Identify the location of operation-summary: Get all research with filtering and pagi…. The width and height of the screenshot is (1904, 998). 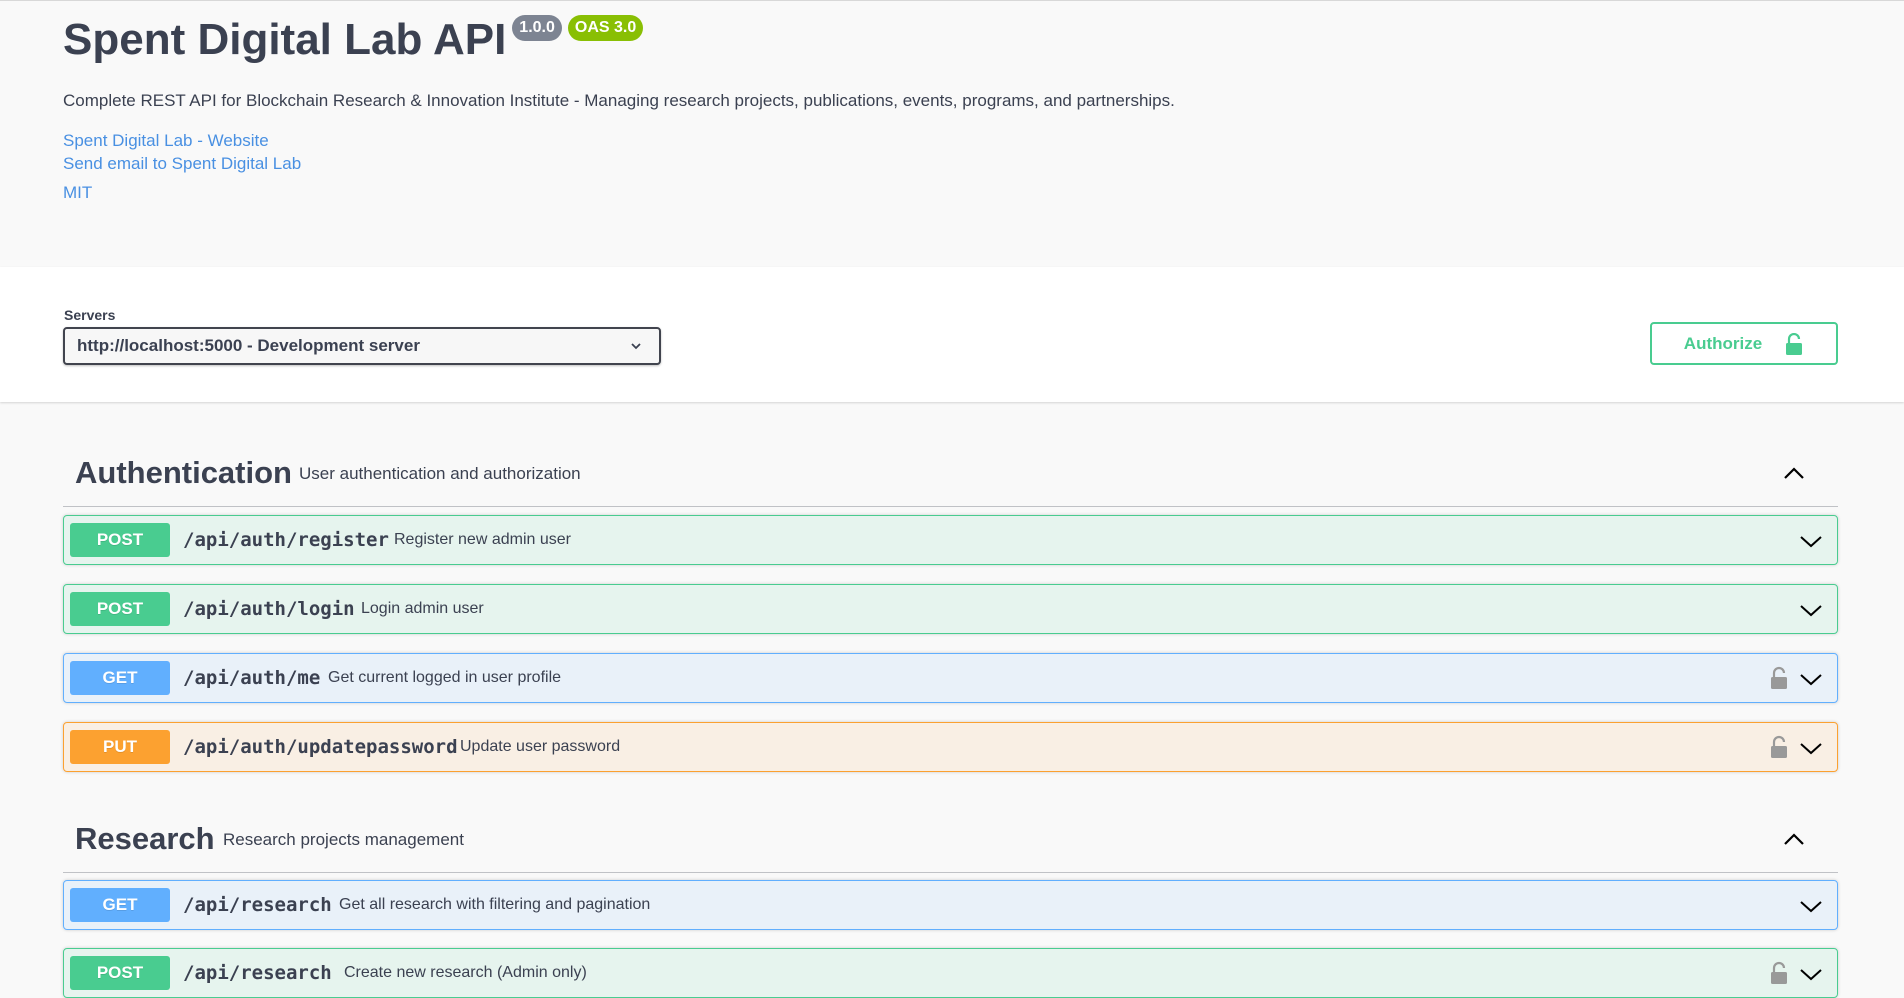
(495, 904).